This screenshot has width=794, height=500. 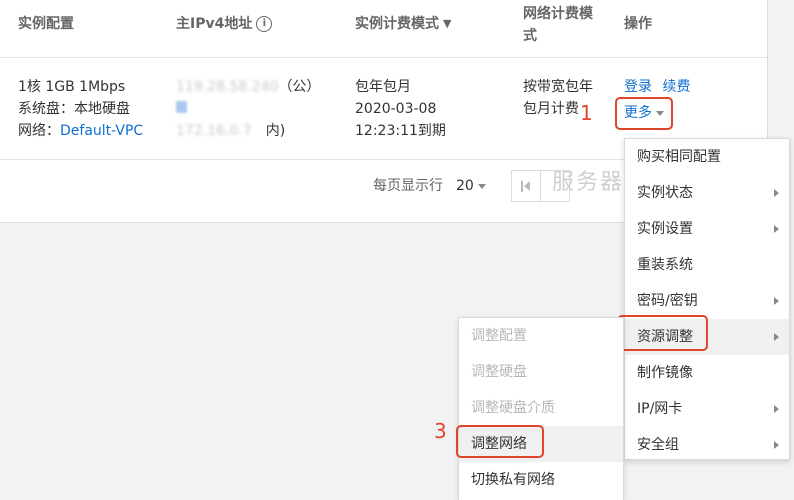 I want to click on menu-item-instance-status: 实例状态, so click(x=707, y=193).